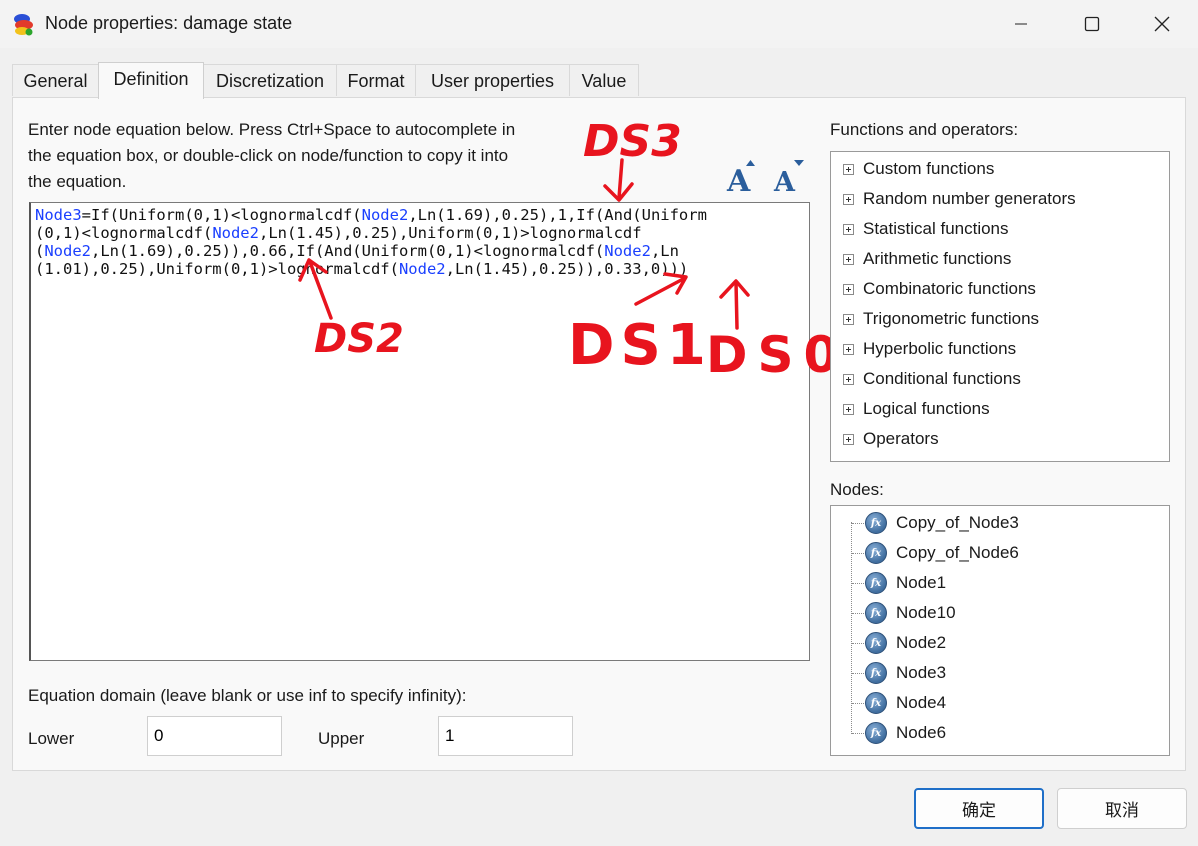 This screenshot has height=846, width=1198. What do you see at coordinates (169, 23) in the screenshot?
I see `window-title: Node properties: damage state` at bounding box center [169, 23].